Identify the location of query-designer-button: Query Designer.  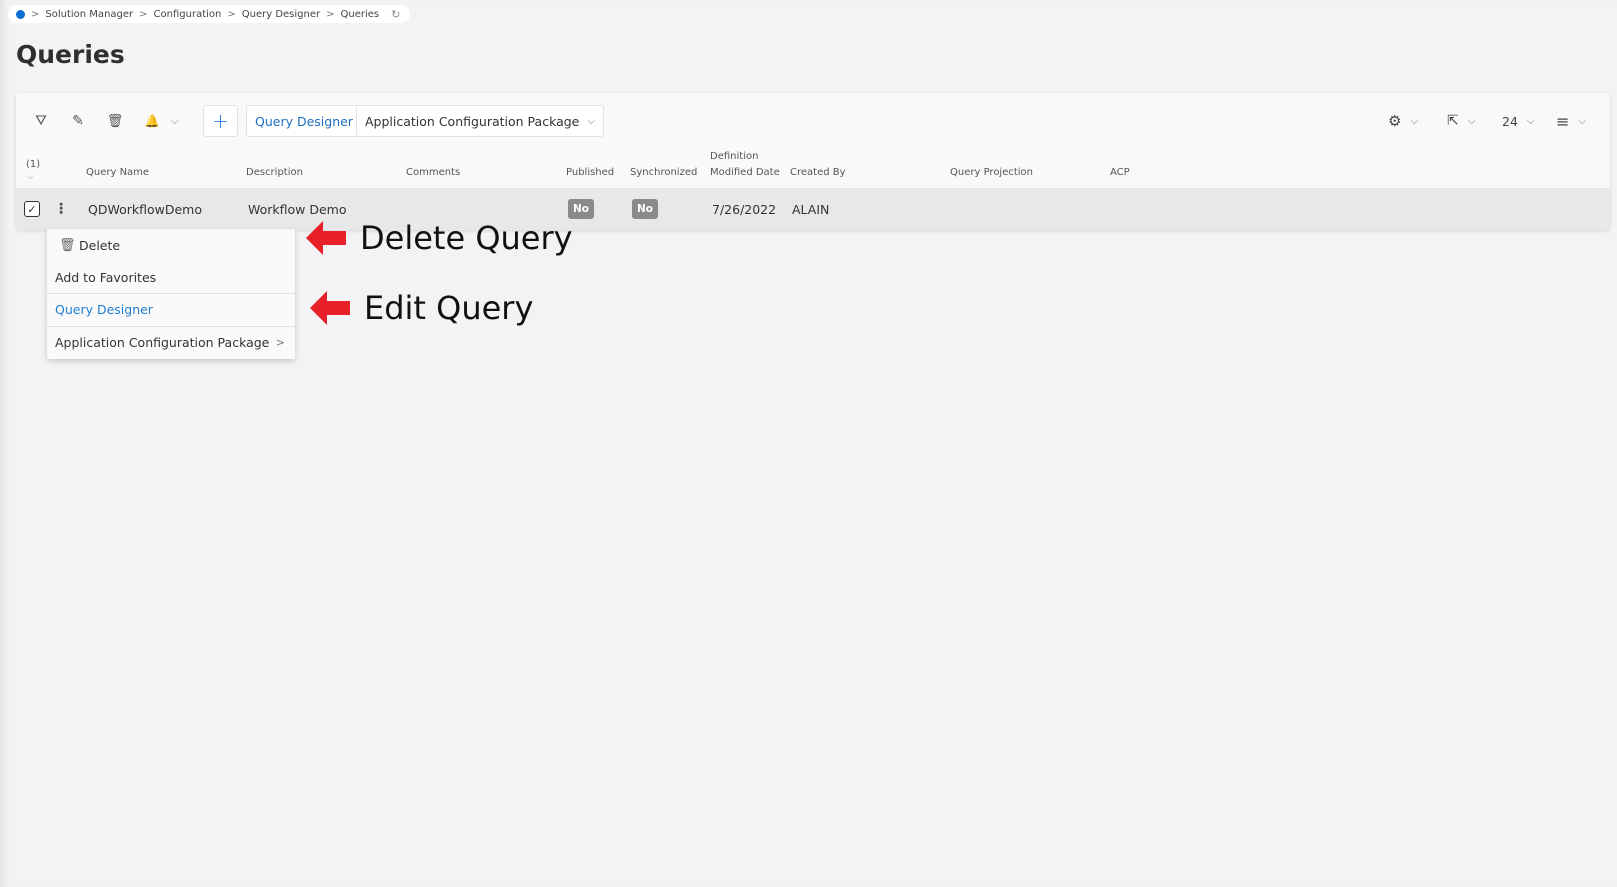
(304, 121).